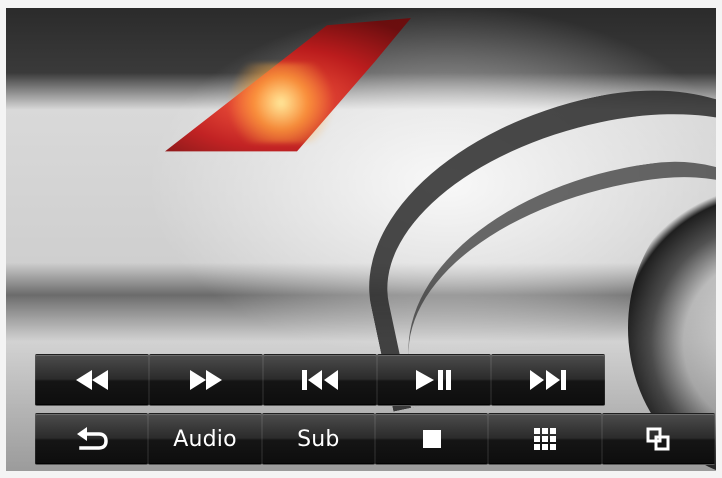 The height and width of the screenshot is (478, 722). I want to click on rewind-icon, so click(92, 380).